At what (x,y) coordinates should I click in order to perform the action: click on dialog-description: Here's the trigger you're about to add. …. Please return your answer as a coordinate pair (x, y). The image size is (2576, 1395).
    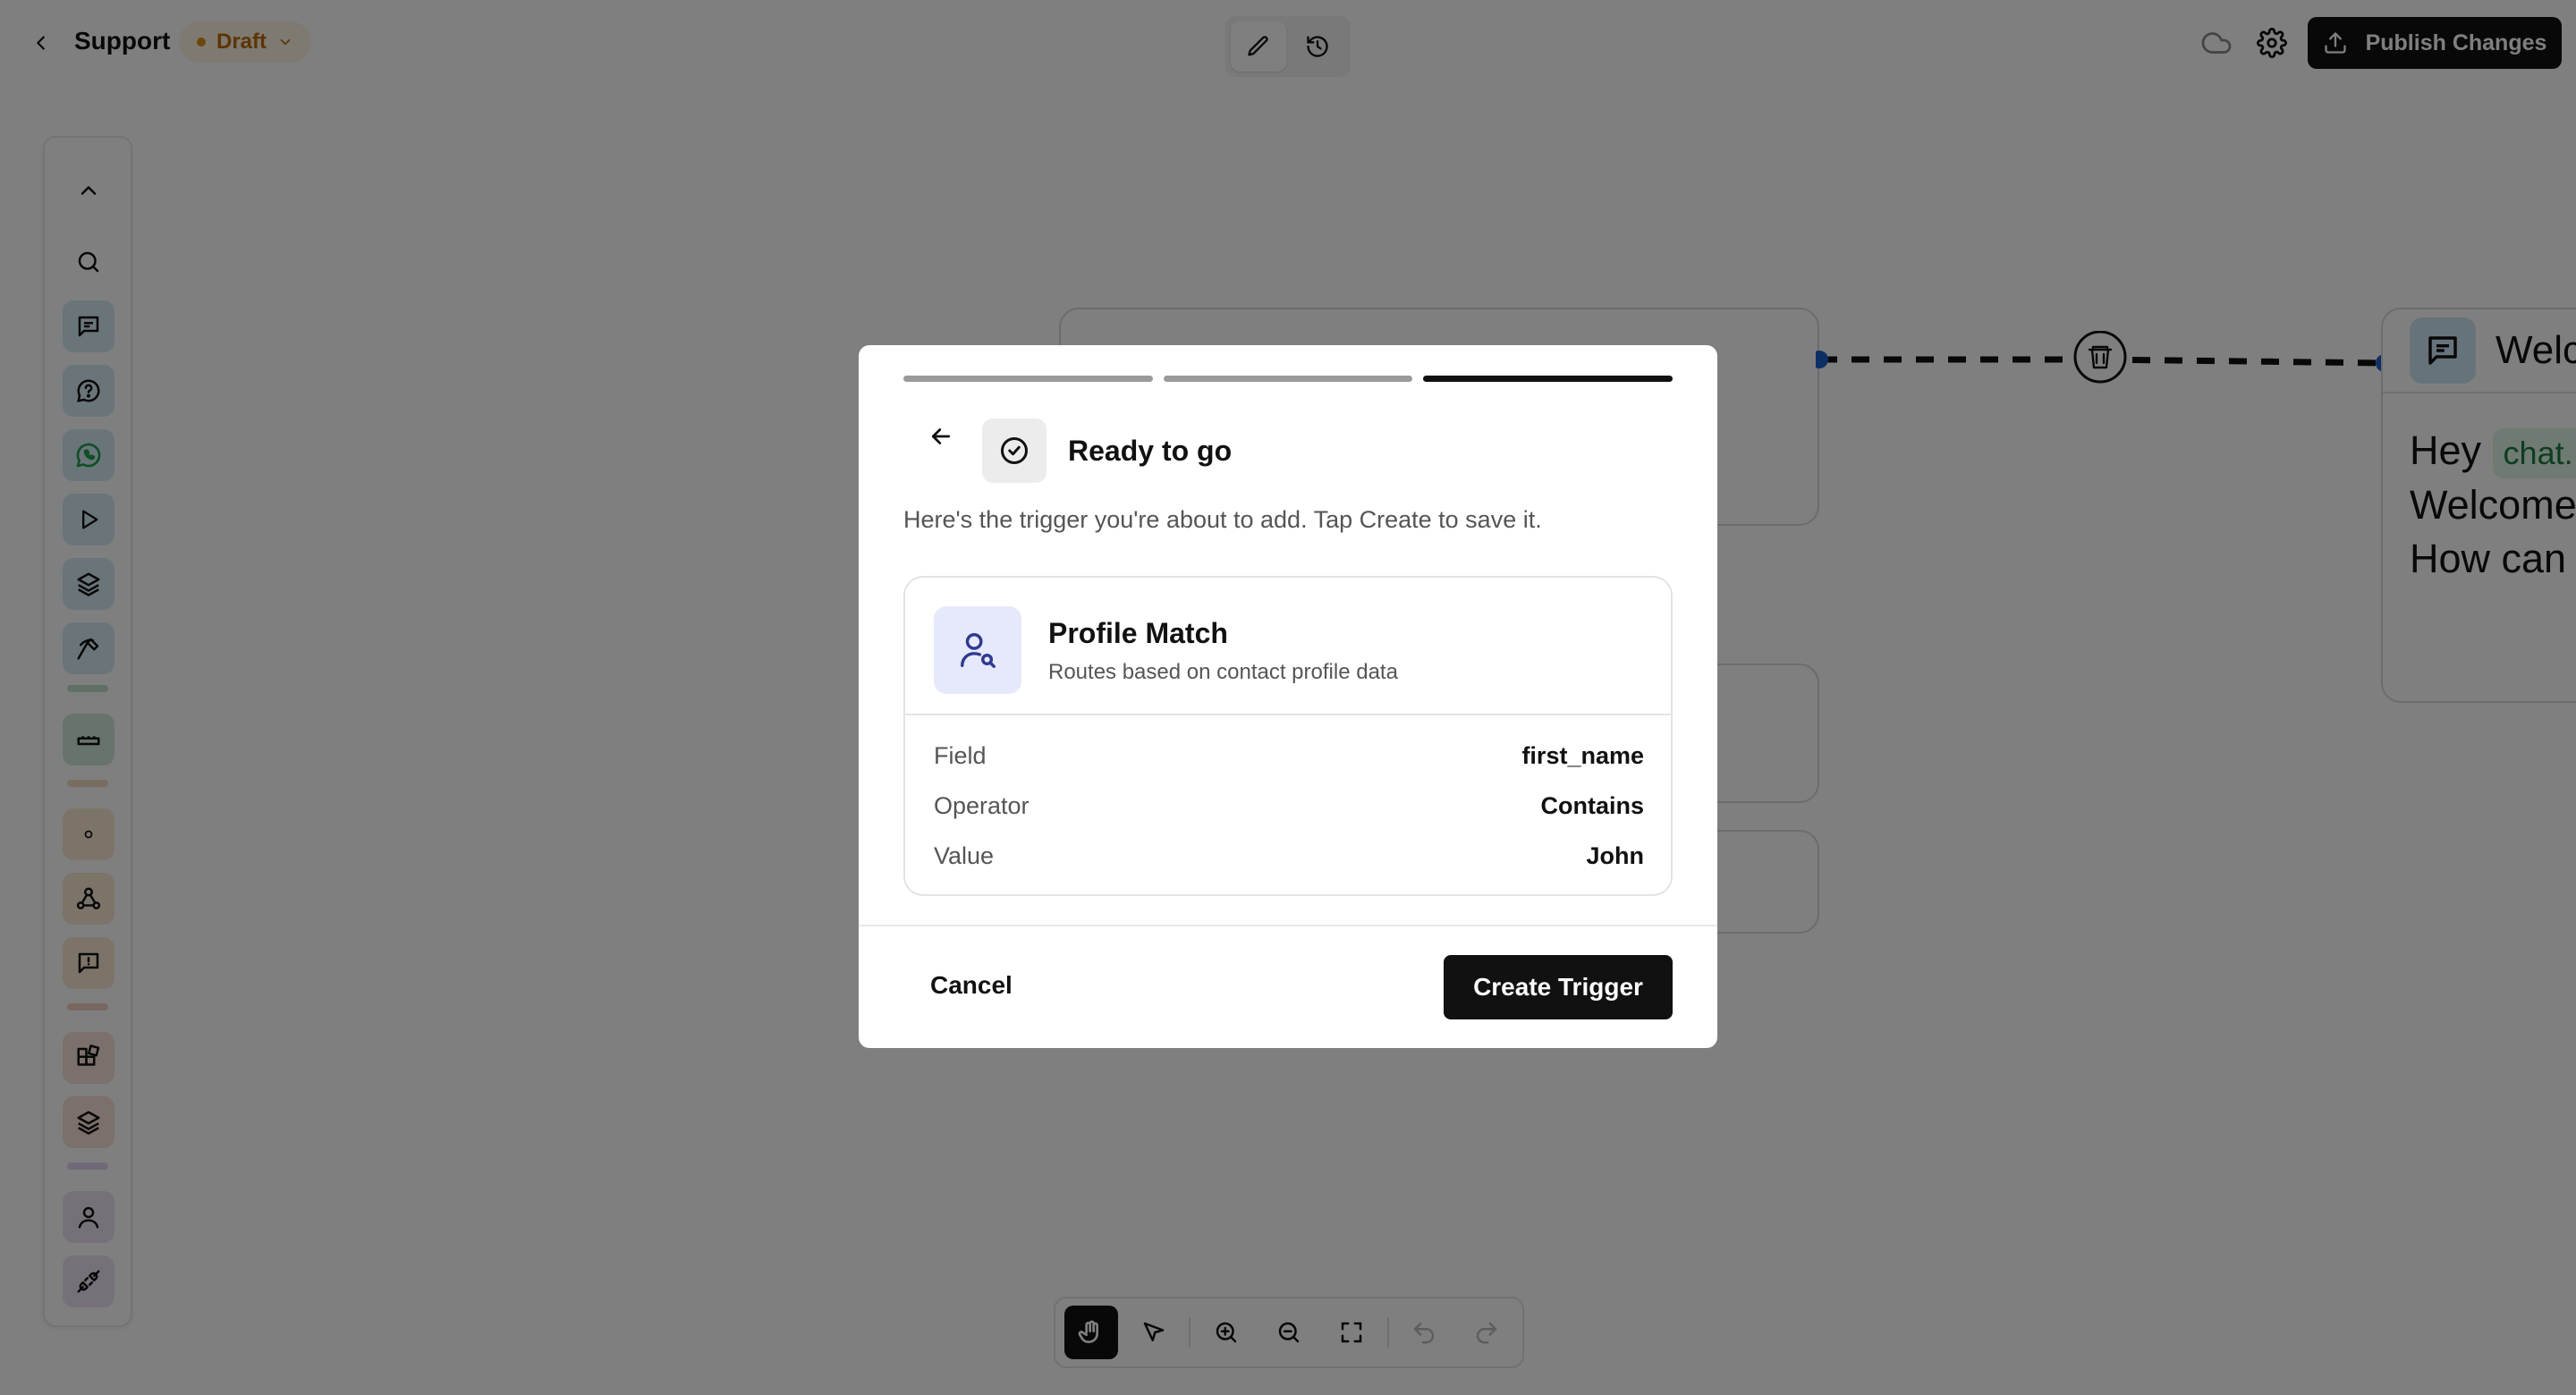
    Looking at the image, I should click on (1222, 519).